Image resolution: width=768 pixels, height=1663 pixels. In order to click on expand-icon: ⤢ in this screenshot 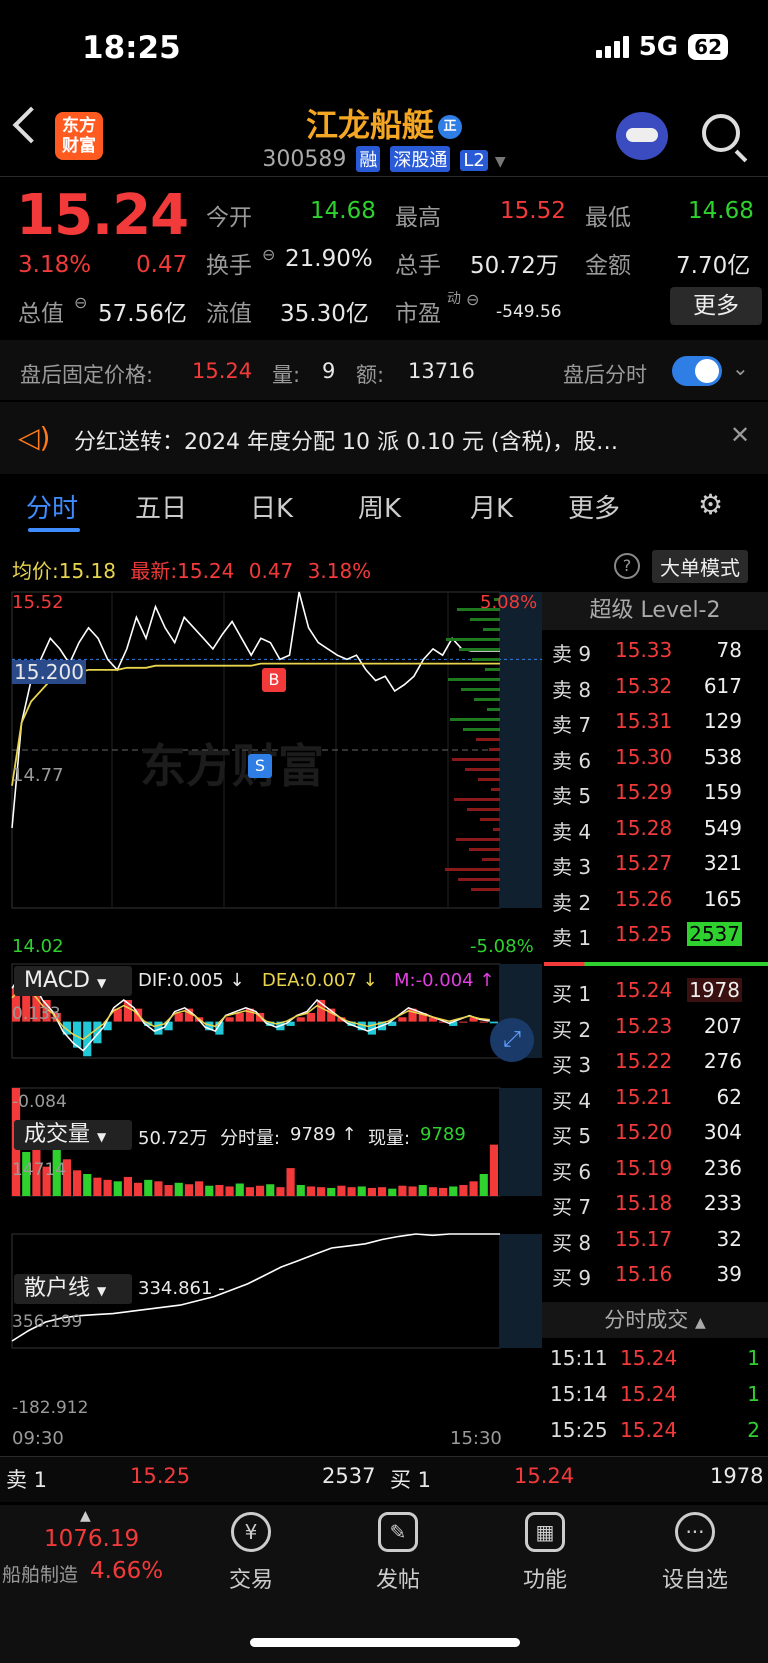, I will do `click(512, 1040)`.